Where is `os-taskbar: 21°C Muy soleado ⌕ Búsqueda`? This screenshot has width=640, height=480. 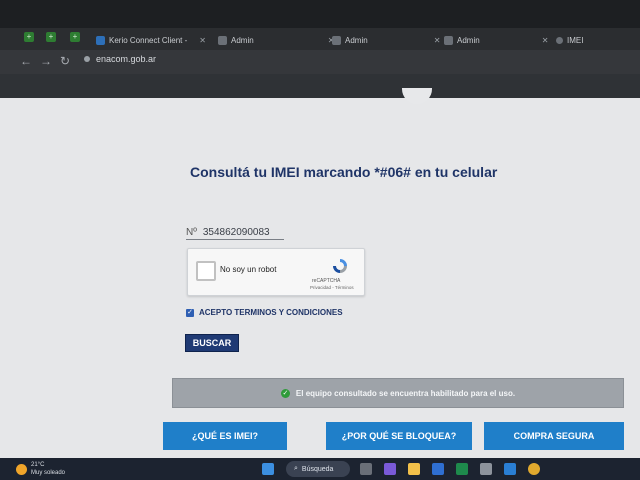
os-taskbar: 21°C Muy soleado ⌕ Búsqueda is located at coordinates (320, 469).